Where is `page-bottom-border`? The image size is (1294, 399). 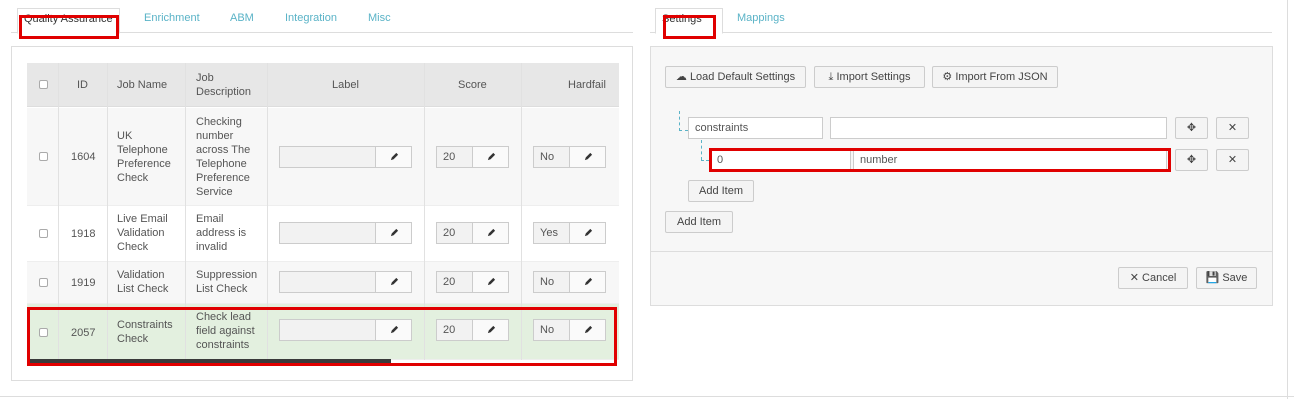
page-bottom-border is located at coordinates (647, 396).